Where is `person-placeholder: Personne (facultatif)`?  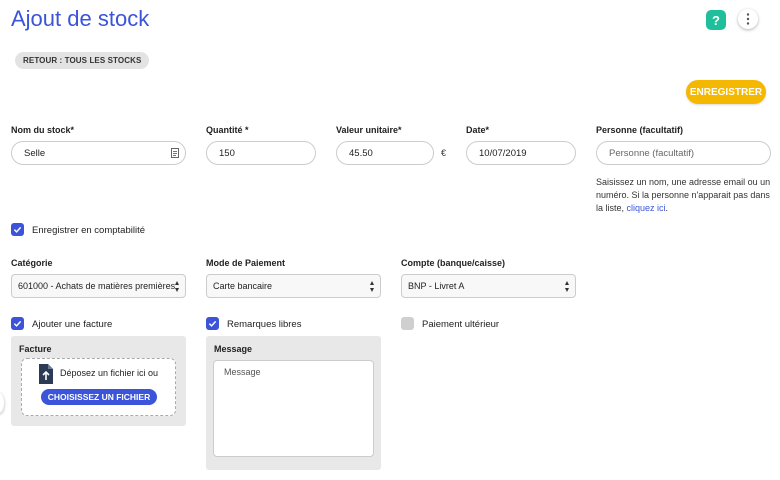
person-placeholder: Personne (facultatif) is located at coordinates (652, 153).